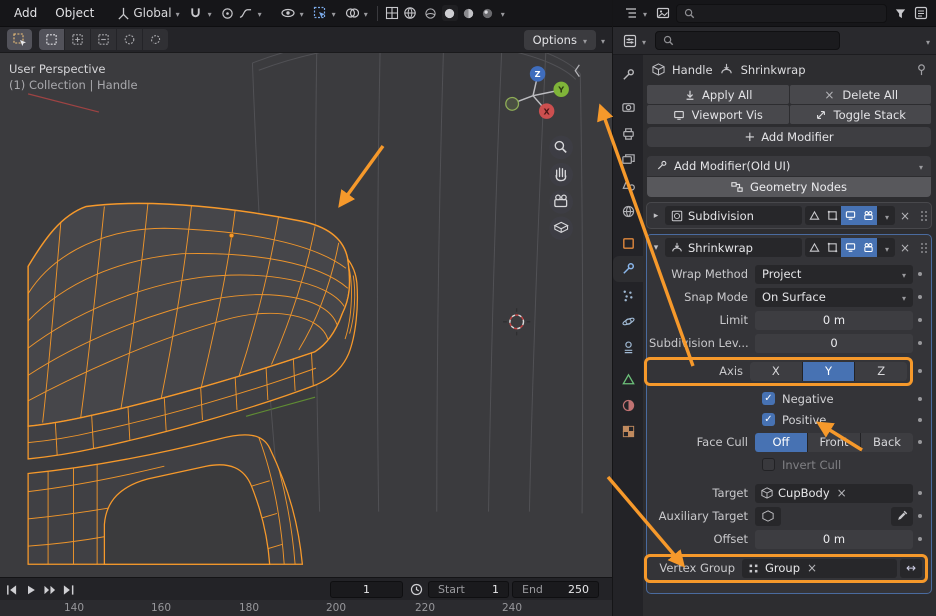 The image size is (936, 616). What do you see at coordinates (768, 398) in the screenshot?
I see `negative-checkbox` at bounding box center [768, 398].